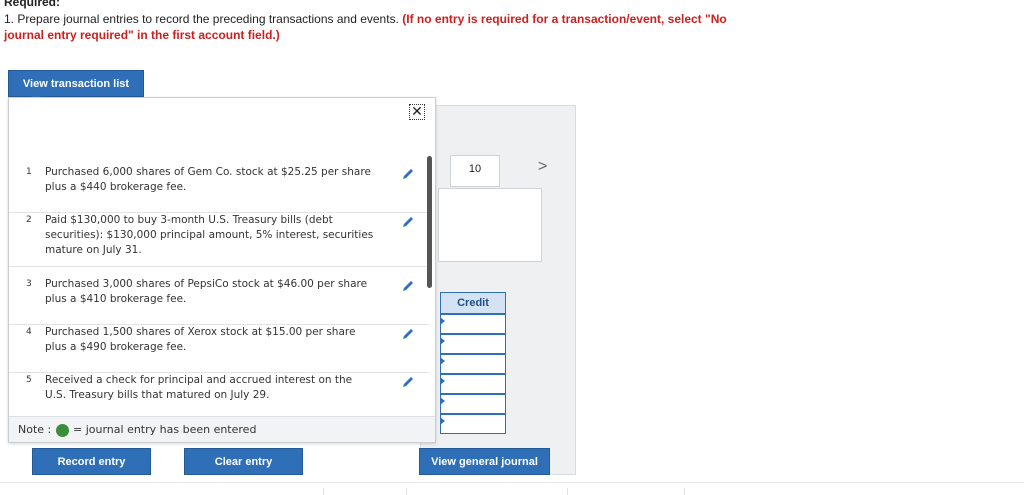 The image size is (1024, 495). I want to click on required-heading: Required:, so click(32, 4).